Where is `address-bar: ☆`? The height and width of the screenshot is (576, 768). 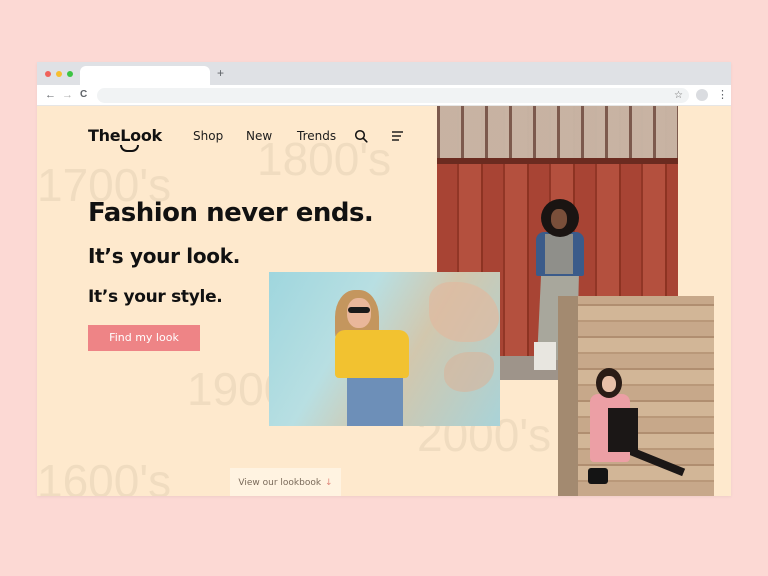
address-bar: ☆ is located at coordinates (393, 95).